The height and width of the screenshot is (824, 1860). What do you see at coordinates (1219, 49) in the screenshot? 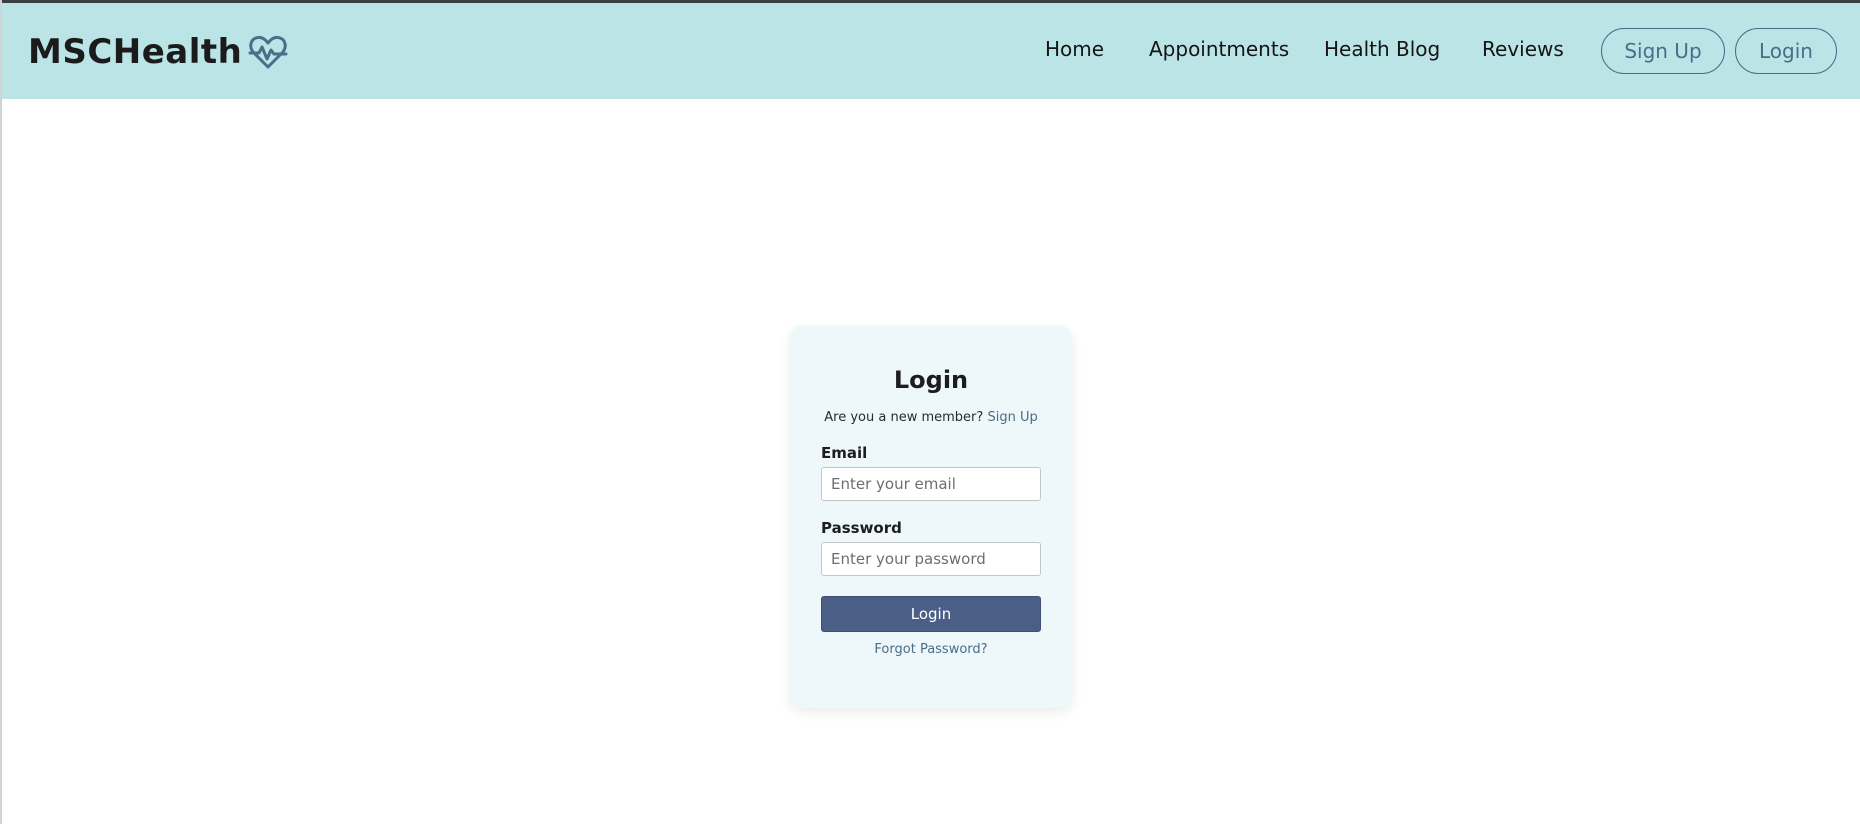
I see `nav-appointments: Appointments` at bounding box center [1219, 49].